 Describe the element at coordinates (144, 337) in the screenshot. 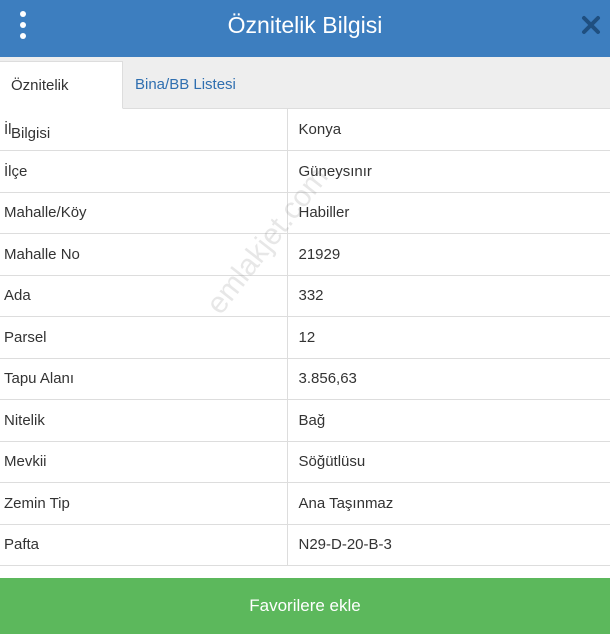

I see `row-key: Parsel` at that location.